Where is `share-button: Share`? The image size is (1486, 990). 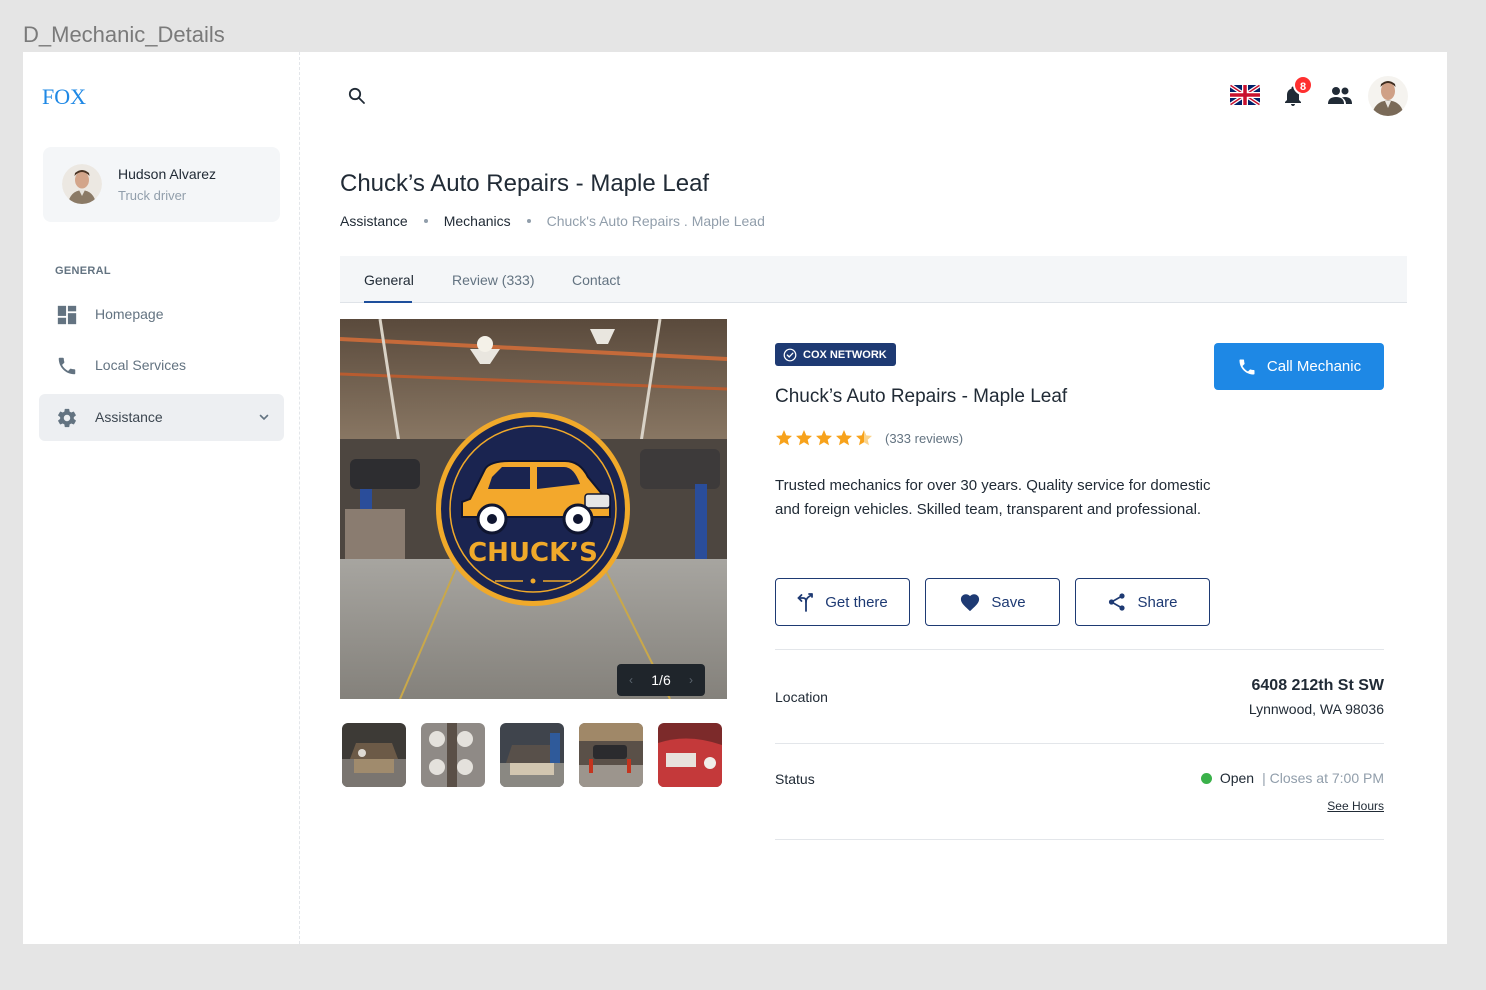
share-button: Share is located at coordinates (1142, 602).